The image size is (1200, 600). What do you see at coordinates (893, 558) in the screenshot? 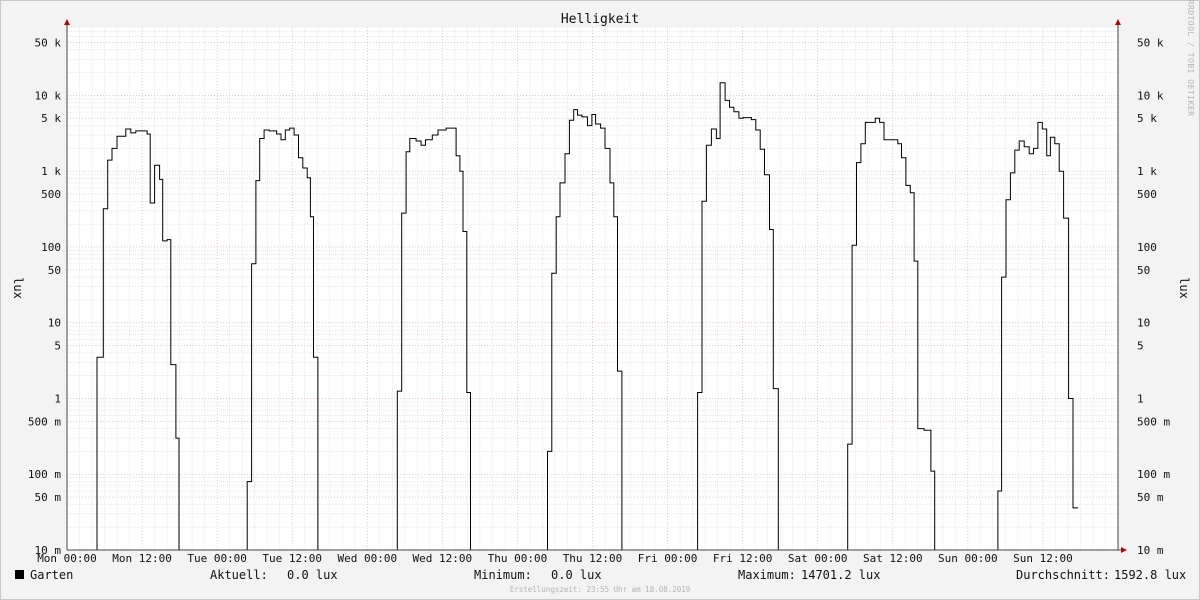
I see `x-tick-label: Sat 12:00` at bounding box center [893, 558].